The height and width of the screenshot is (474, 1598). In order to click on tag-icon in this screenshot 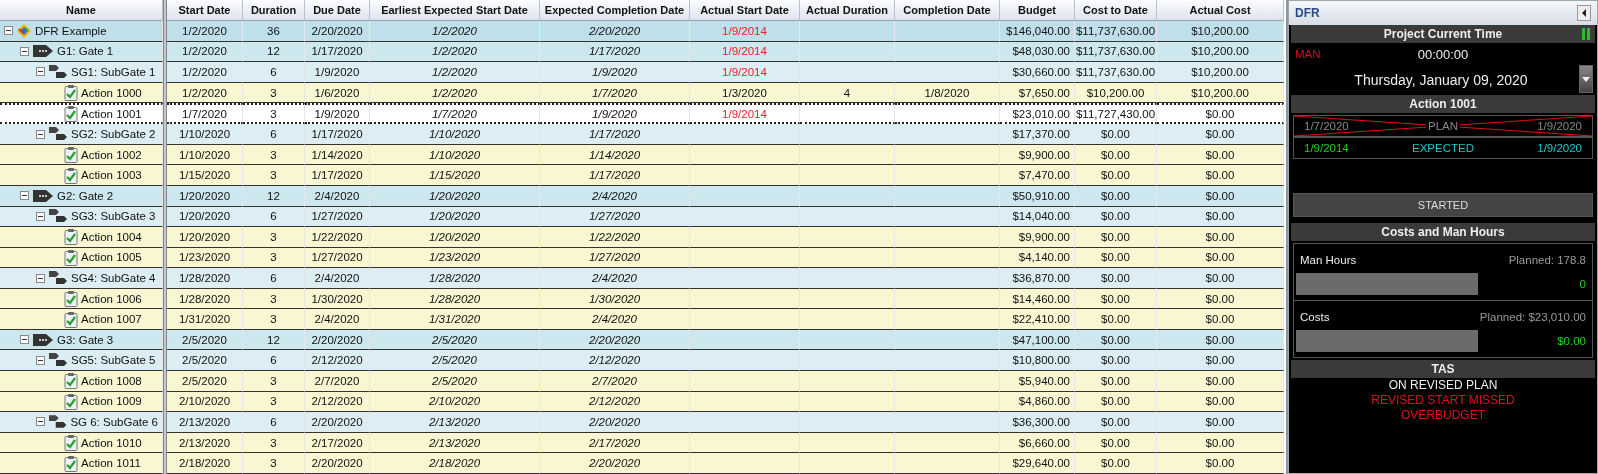, I will do `click(43, 339)`.